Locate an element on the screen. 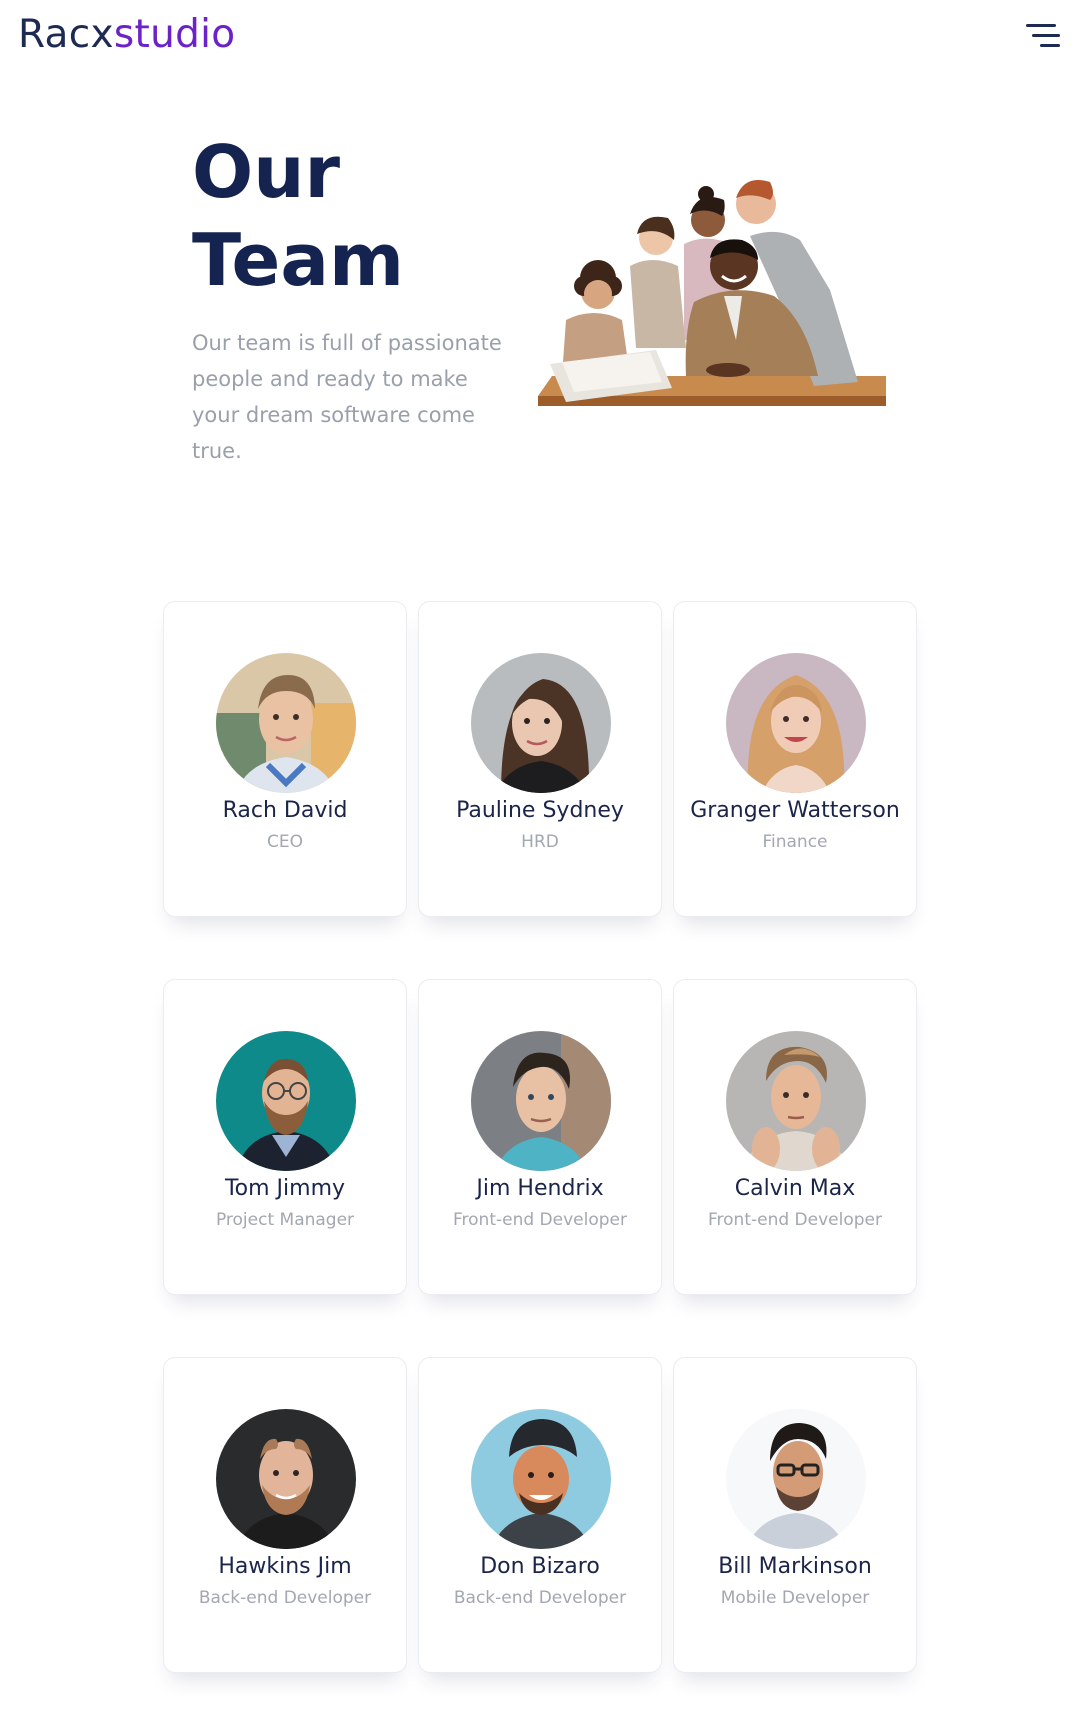 Image resolution: width=1080 pixels, height=1722 pixels. team-card: Granger Watterson Finance is located at coordinates (795, 759).